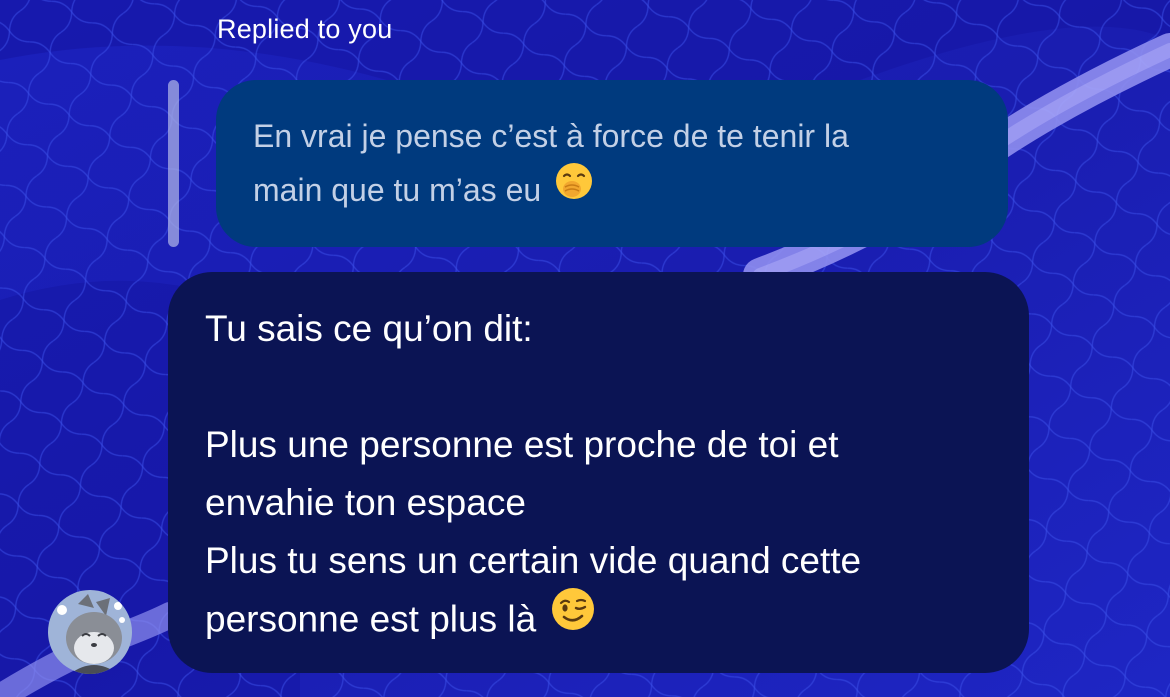 The height and width of the screenshot is (697, 1170). What do you see at coordinates (573, 617) in the screenshot?
I see `winking-face-icon` at bounding box center [573, 617].